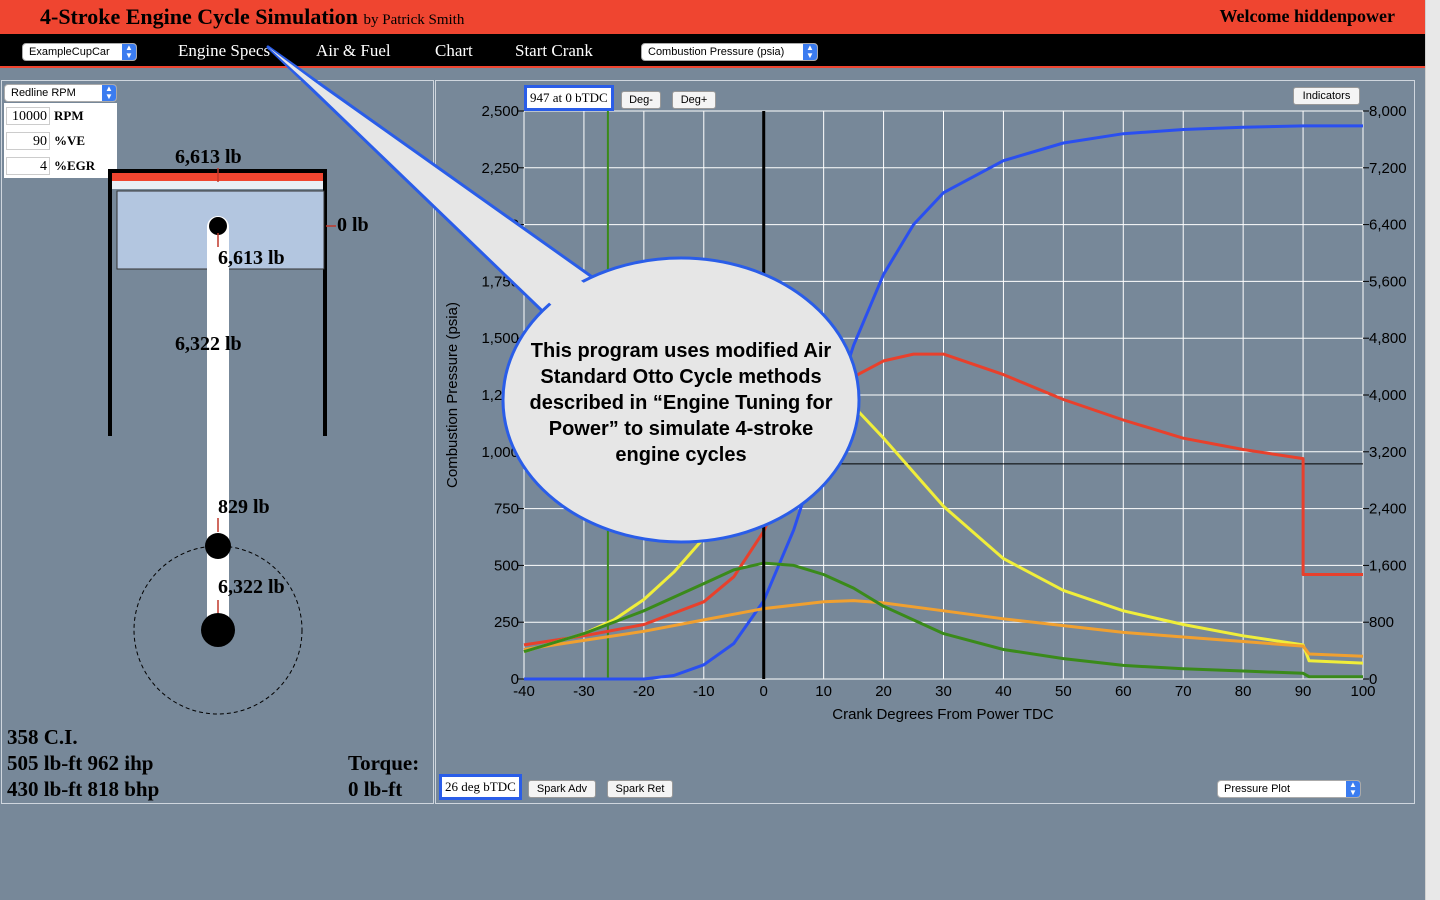 The image size is (1440, 900). I want to click on callout-joint, so click(428, 182).